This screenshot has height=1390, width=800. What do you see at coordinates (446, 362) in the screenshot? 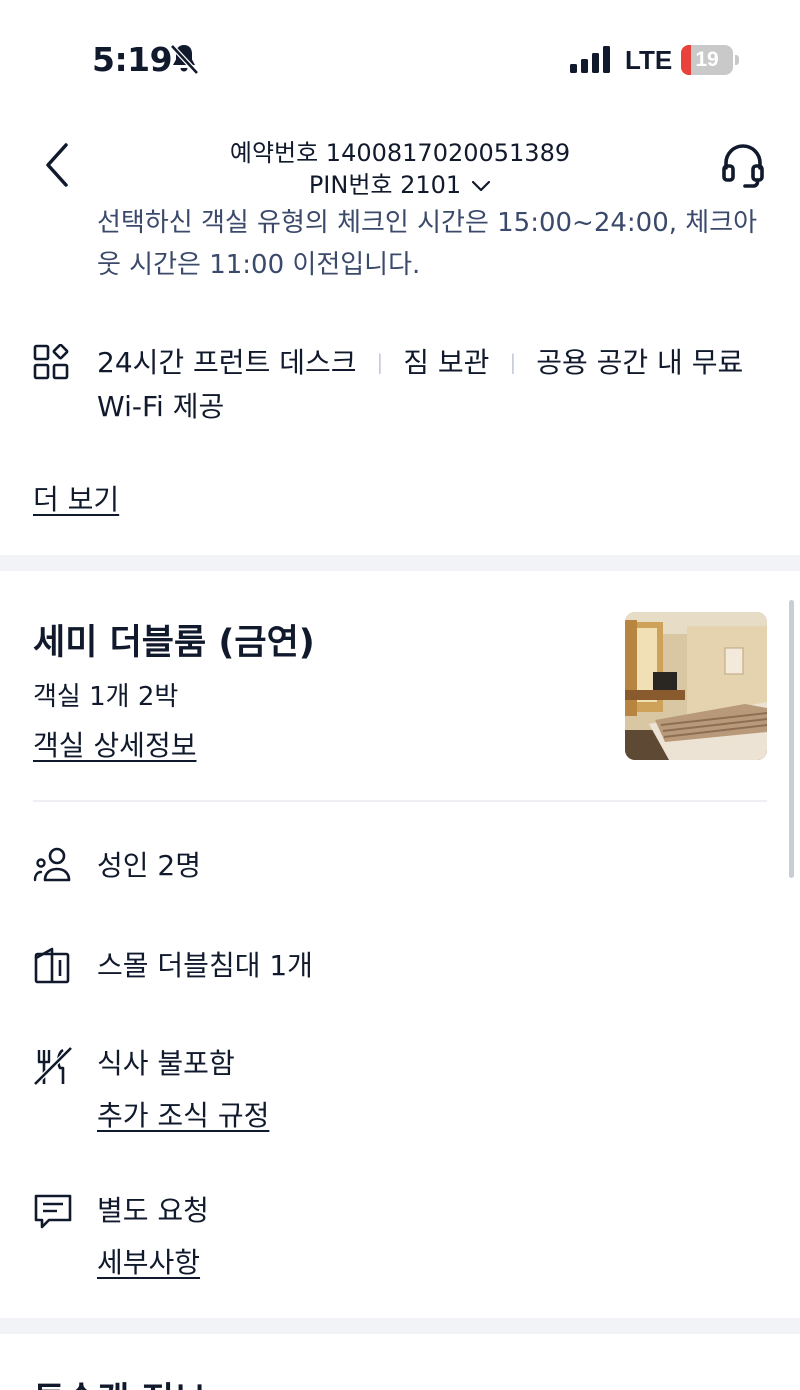
I see `amenity-item: 짐 보관` at bounding box center [446, 362].